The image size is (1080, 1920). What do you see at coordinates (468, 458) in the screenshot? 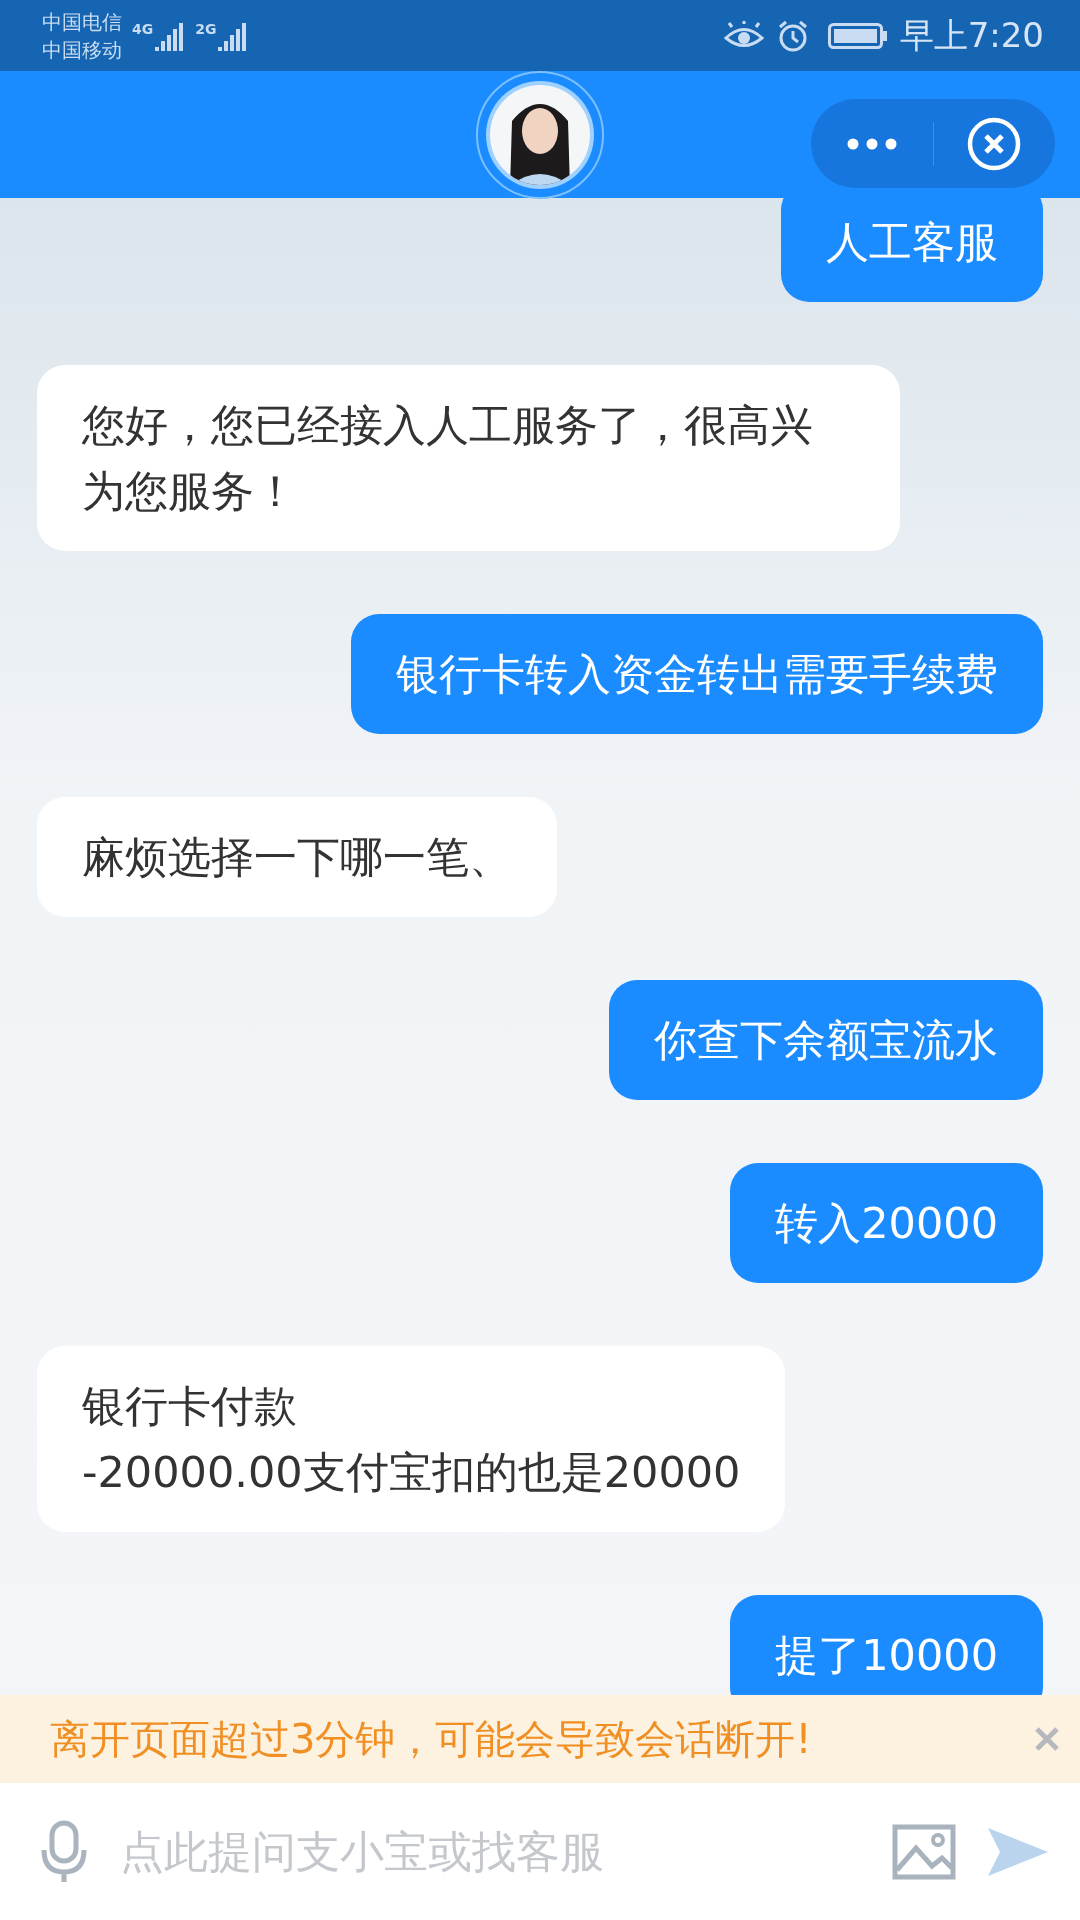
I see `agent-message: 您好，您已经接入人工服务了，很高兴为您服务！` at bounding box center [468, 458].